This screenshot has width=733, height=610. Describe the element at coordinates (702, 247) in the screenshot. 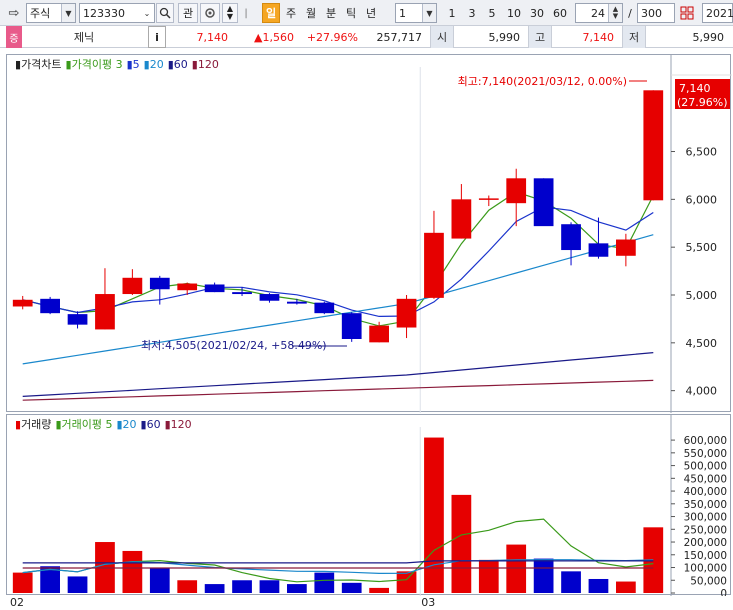

I see `y-tick-label: 5,500` at that location.